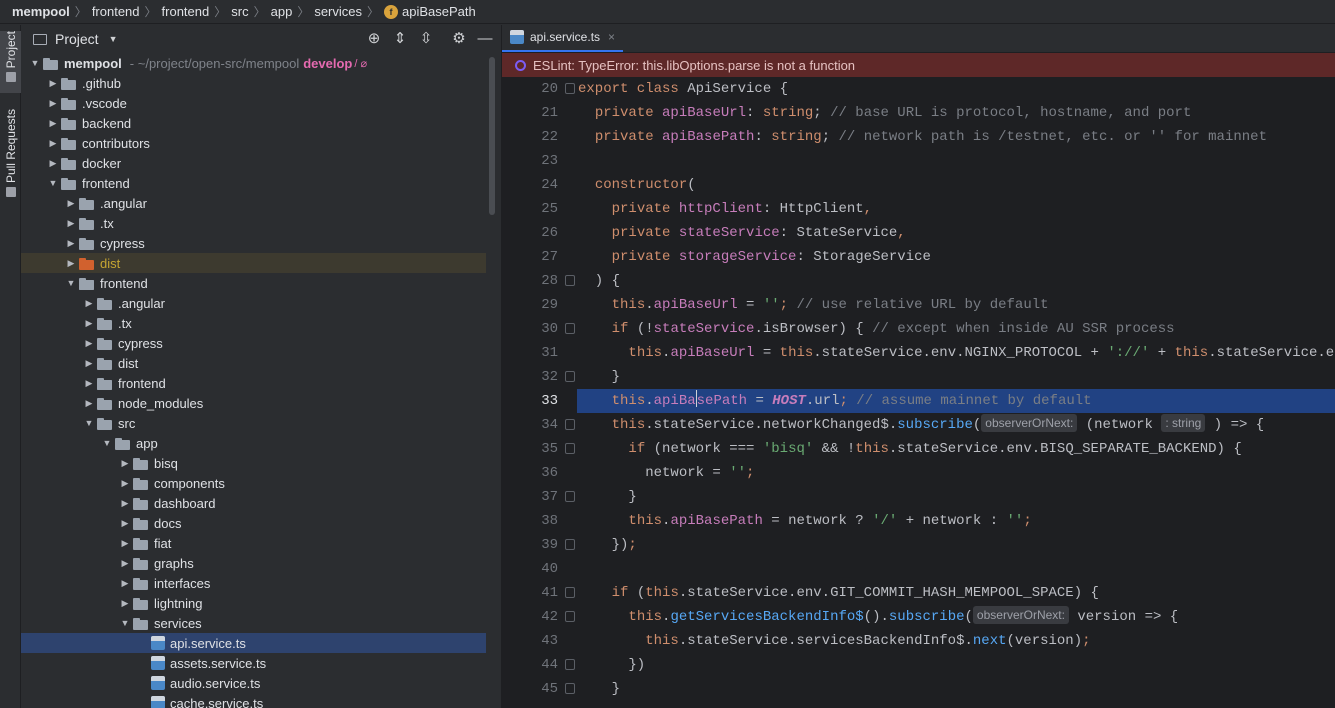 This screenshot has height=708, width=1335. What do you see at coordinates (439, 11) in the screenshot?
I see `breadcrumb-item-apibasepath: apiBasePath` at bounding box center [439, 11].